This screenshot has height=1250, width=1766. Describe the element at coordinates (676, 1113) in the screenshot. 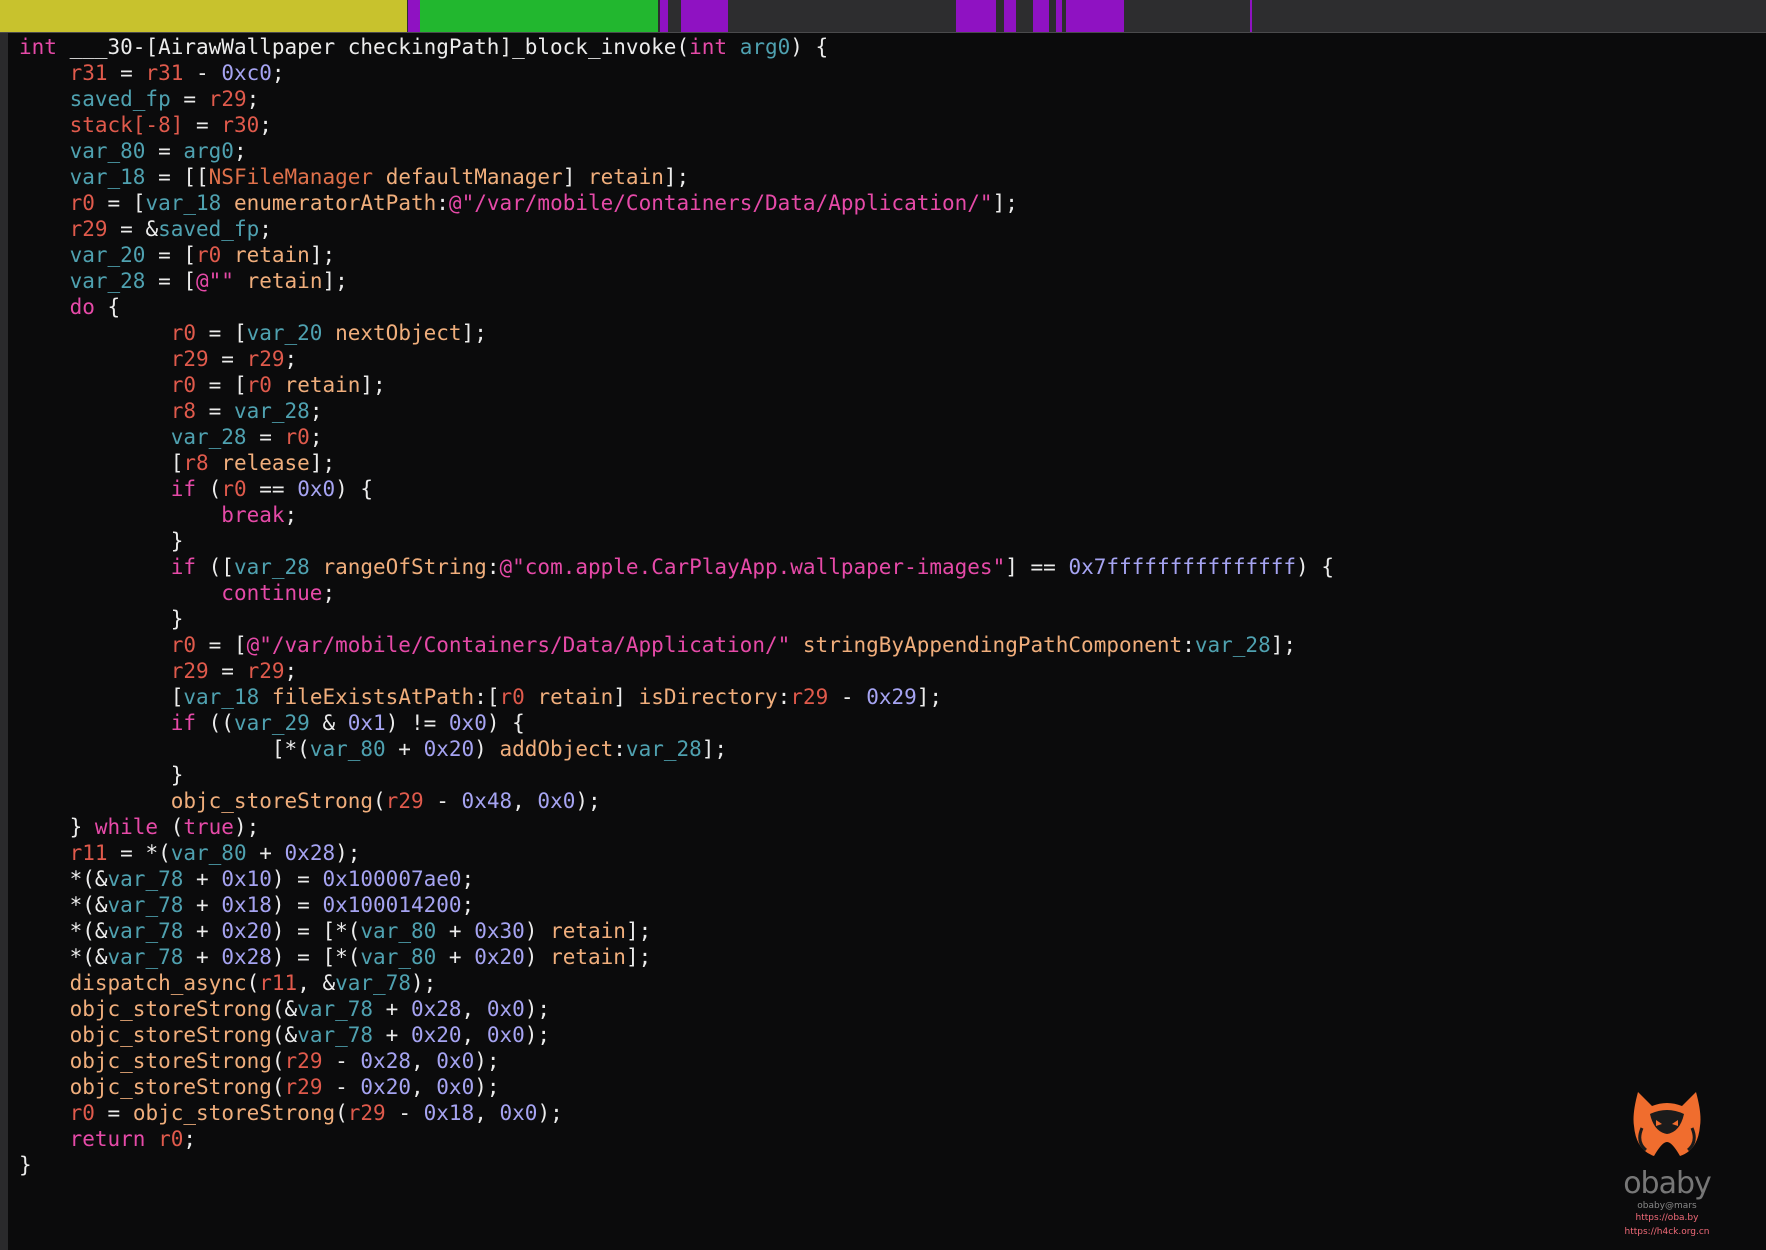

I see `code-line: r0 = objc_storeStrong(r29 - 0x18, 0x0);` at that location.